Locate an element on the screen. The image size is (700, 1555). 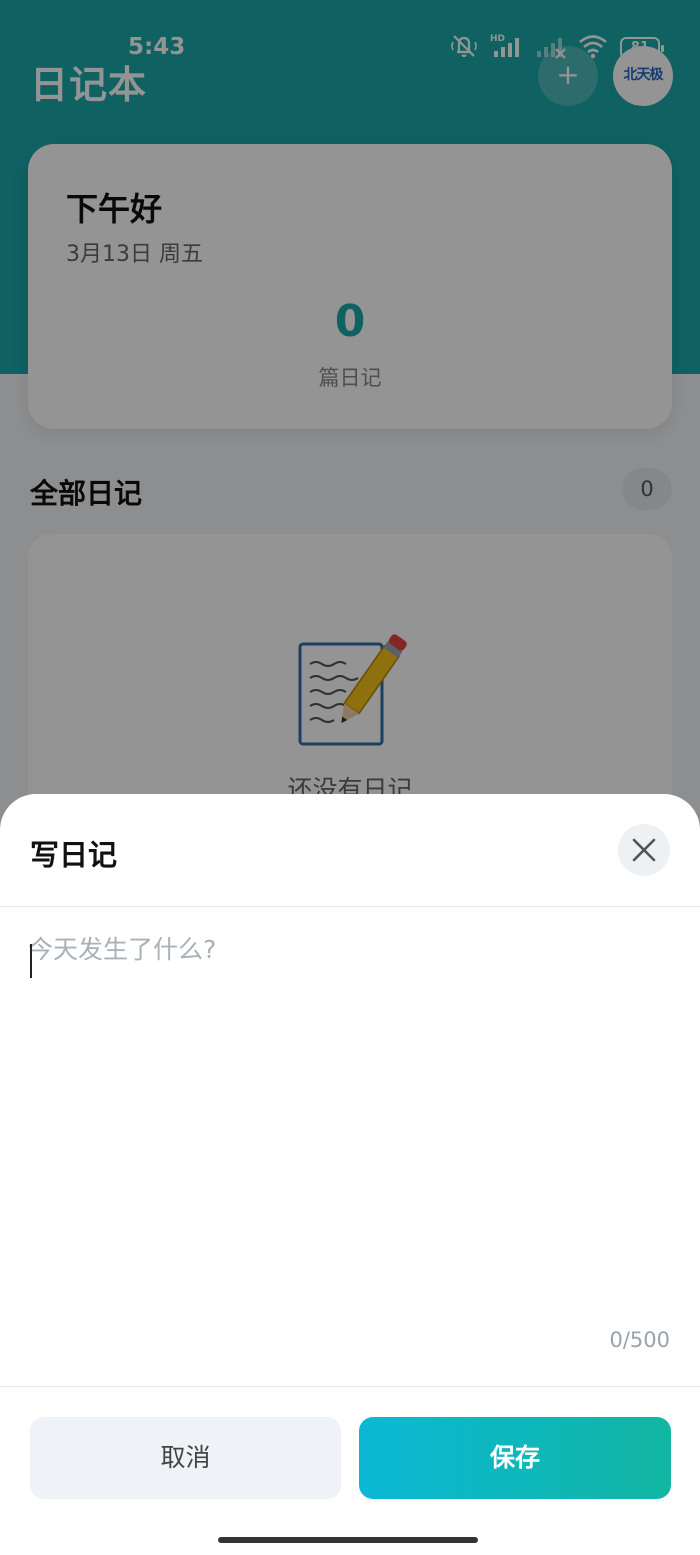
char-counter: 0/500 is located at coordinates (639, 1340).